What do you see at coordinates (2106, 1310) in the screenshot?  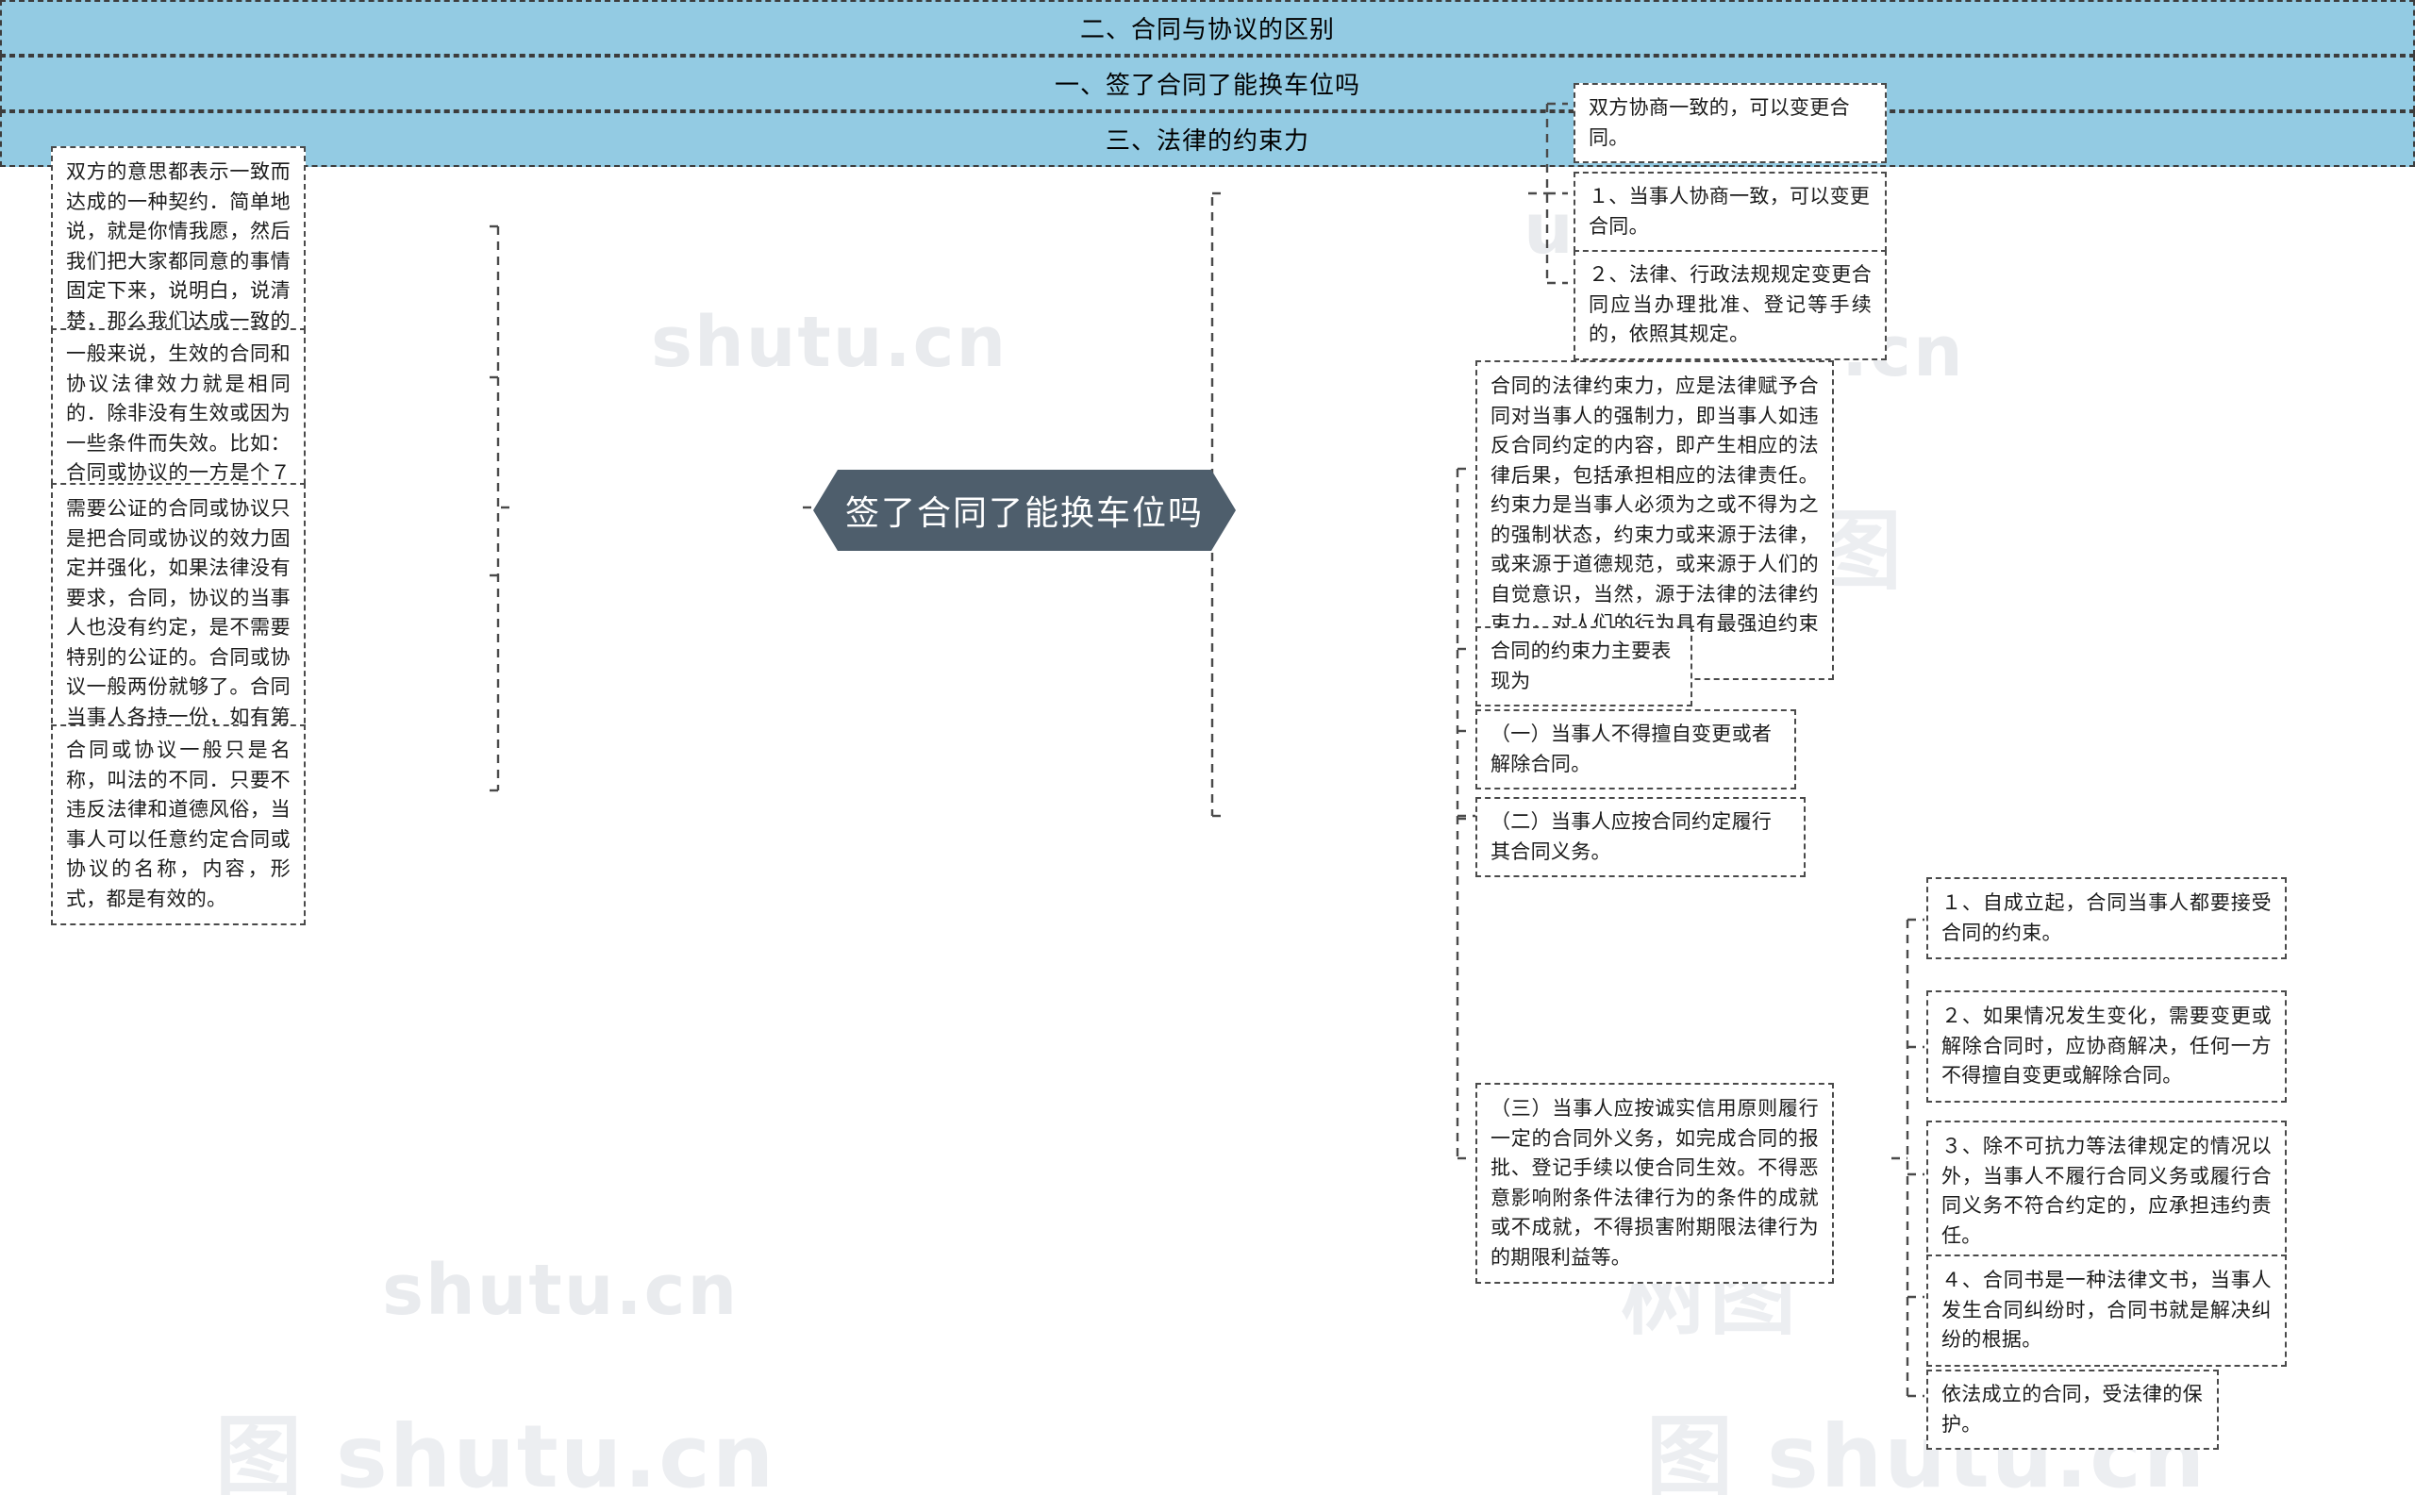 I see `far-right-leaf-4: ４、合同书是一种法律文书，当事人发生合同纠纷时，合同书就是解决纠纷的根据。` at bounding box center [2106, 1310].